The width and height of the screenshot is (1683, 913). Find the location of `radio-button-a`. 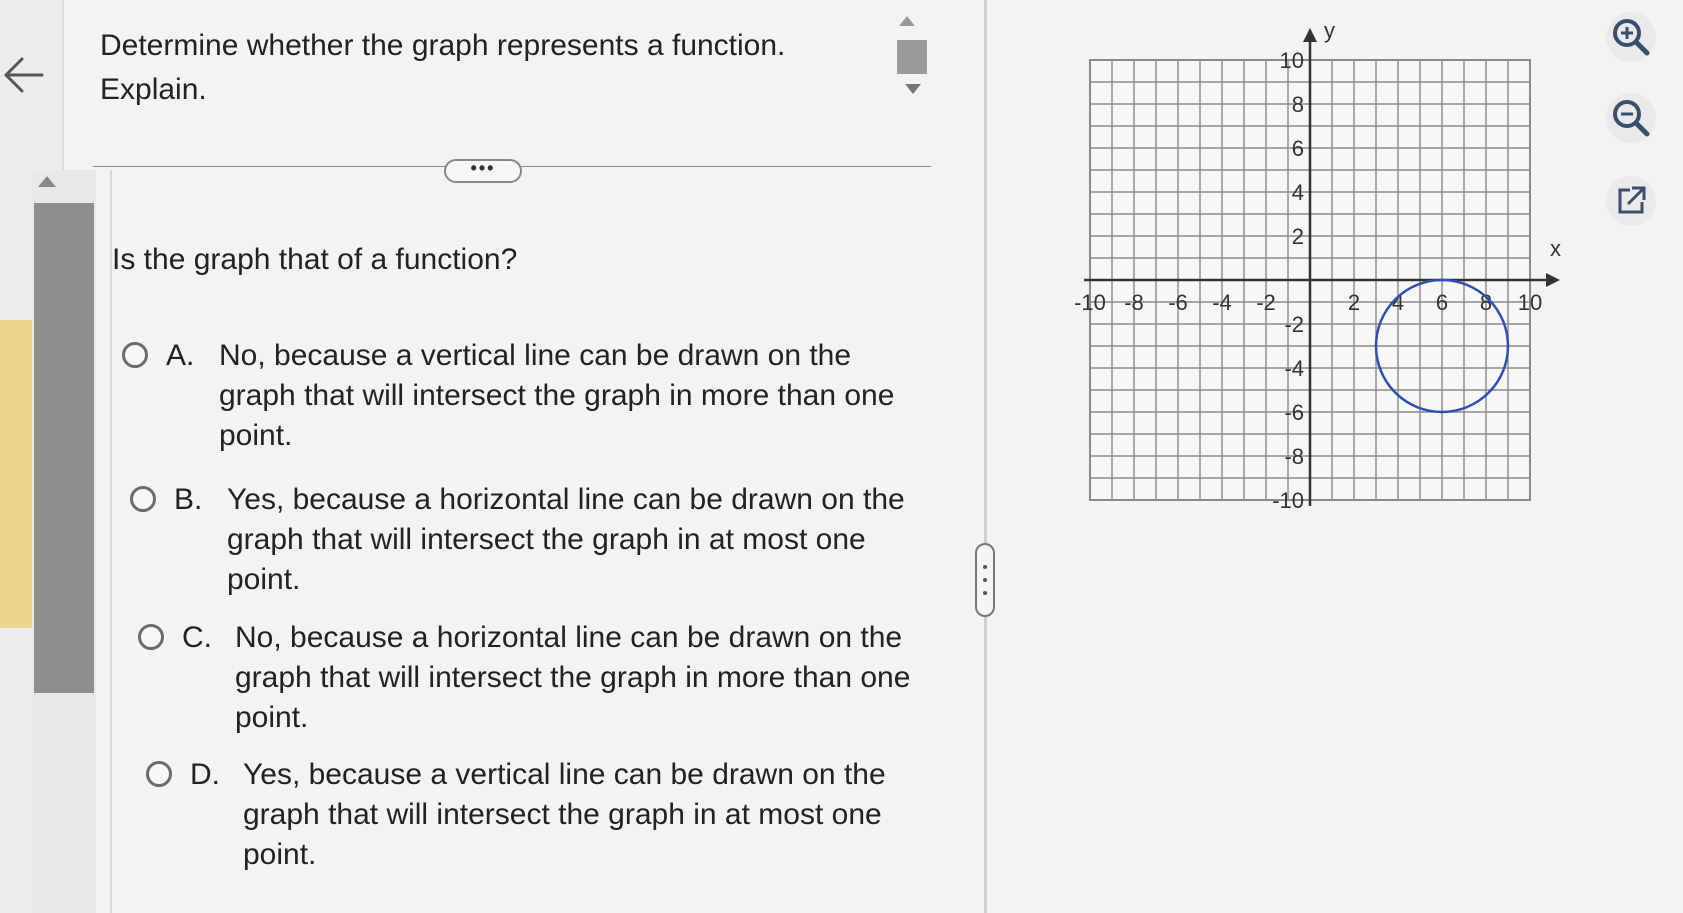

radio-button-a is located at coordinates (135, 355).